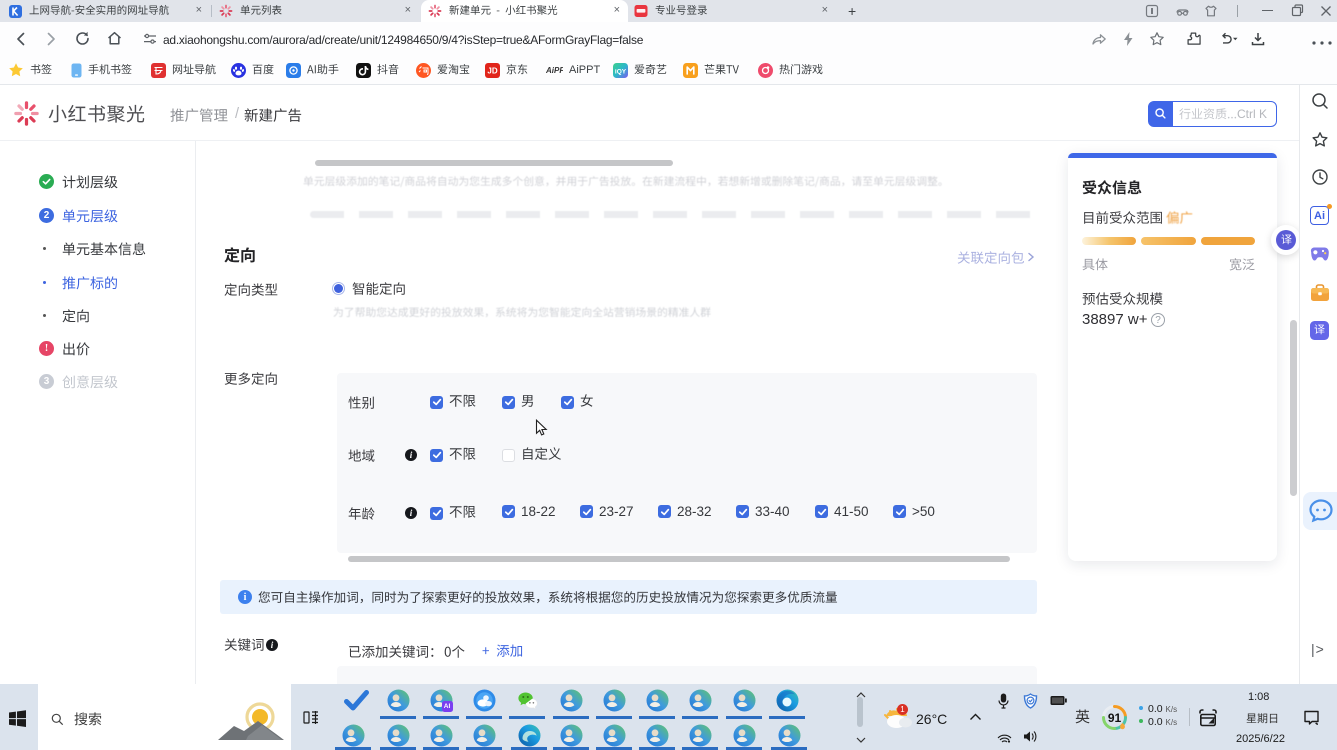 The width and height of the screenshot is (1337, 750). I want to click on svg-text: JD, so click(492, 70).